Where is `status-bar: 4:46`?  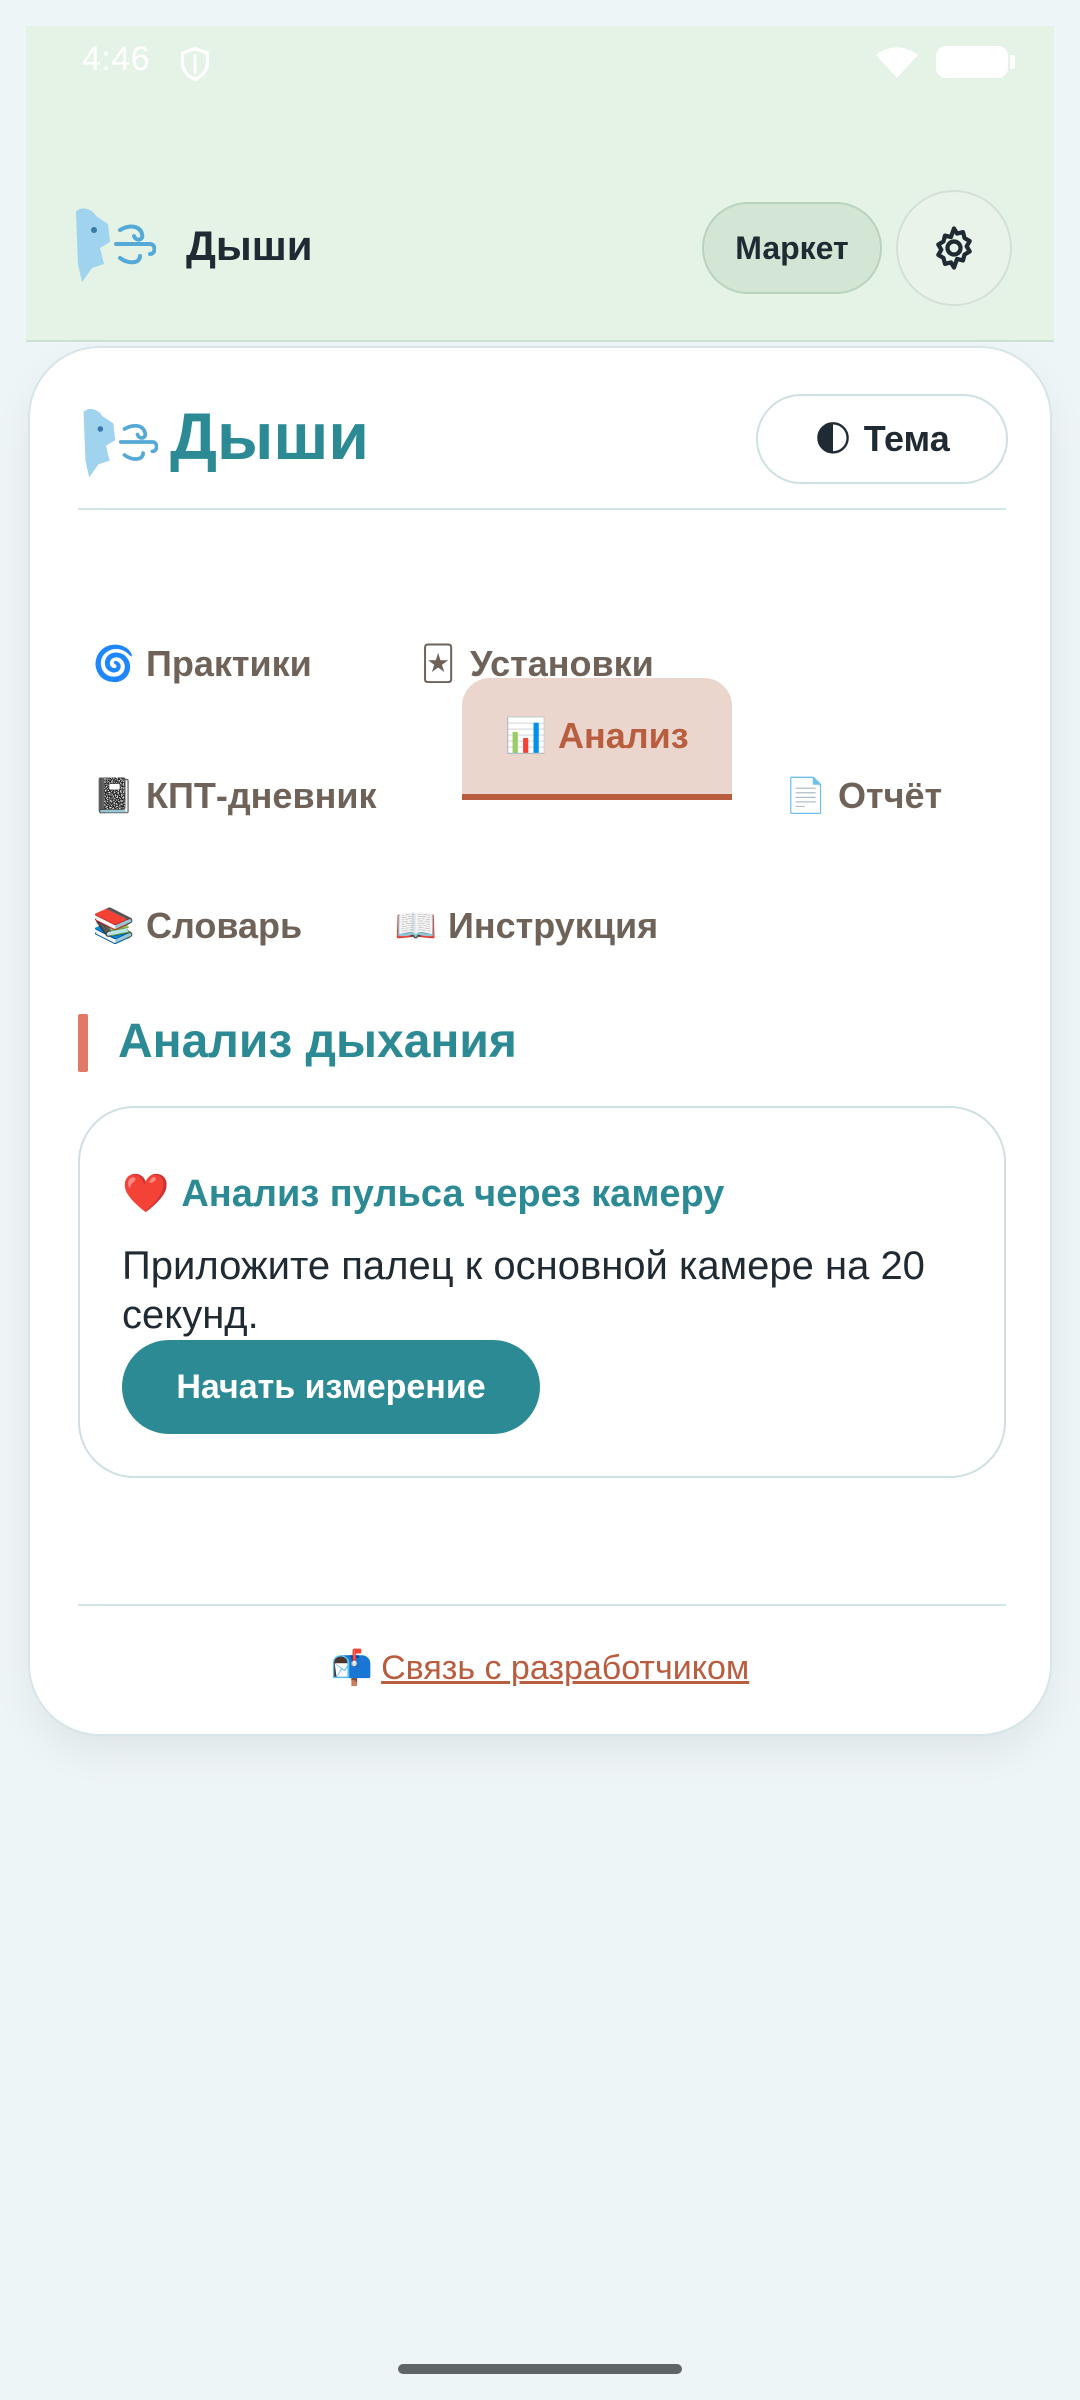
status-bar: 4:46 is located at coordinates (540, 64).